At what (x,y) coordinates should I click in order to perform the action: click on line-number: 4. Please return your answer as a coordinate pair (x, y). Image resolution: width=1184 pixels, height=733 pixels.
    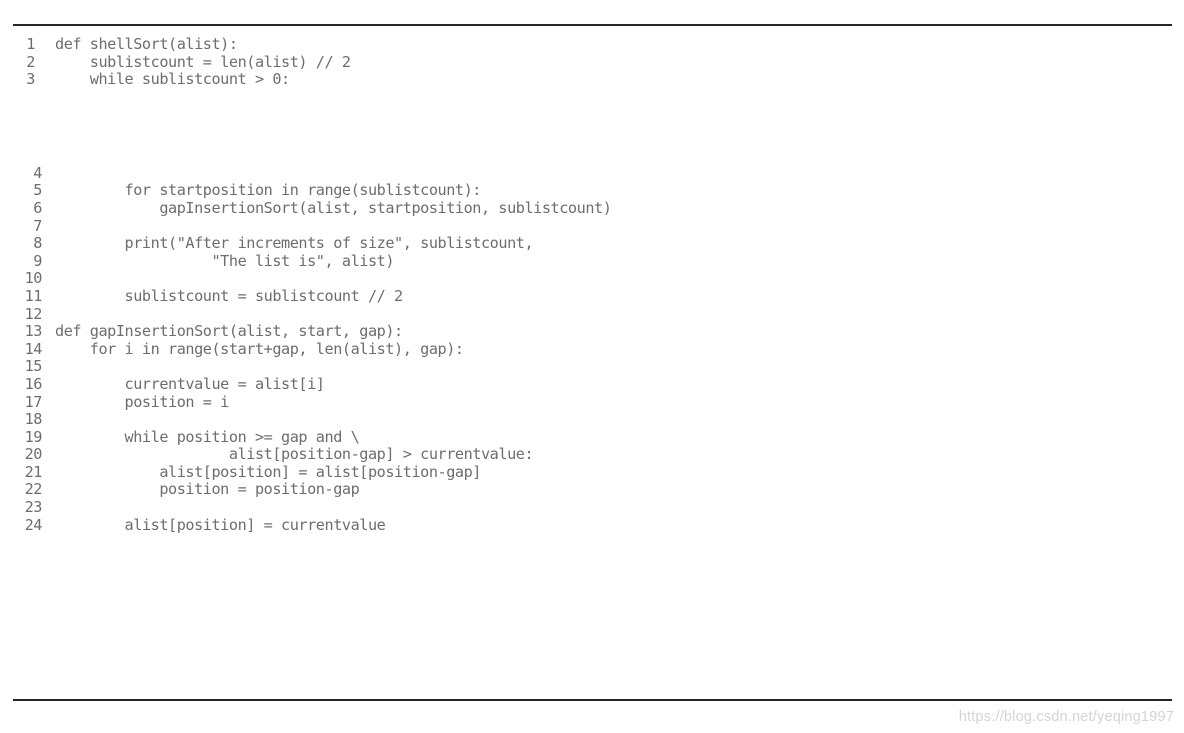
    Looking at the image, I should click on (37, 172).